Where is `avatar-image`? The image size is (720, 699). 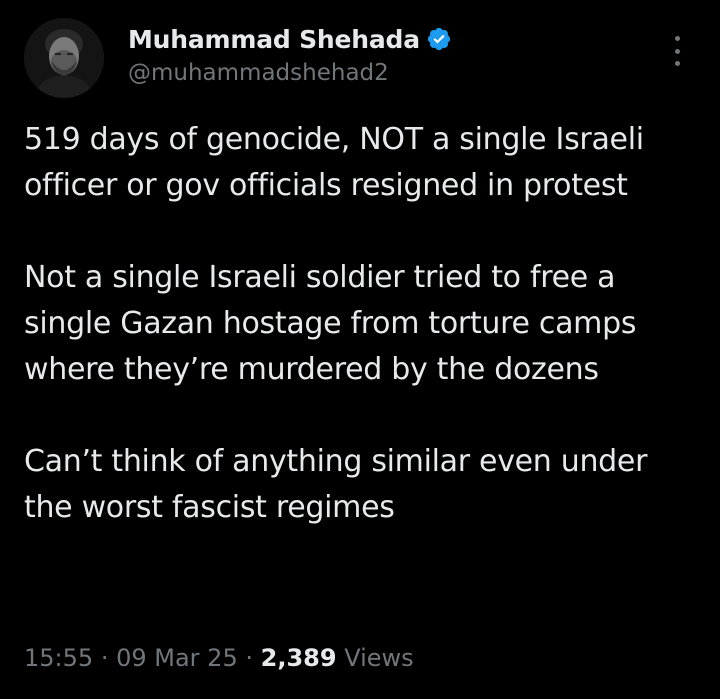 avatar-image is located at coordinates (64, 58).